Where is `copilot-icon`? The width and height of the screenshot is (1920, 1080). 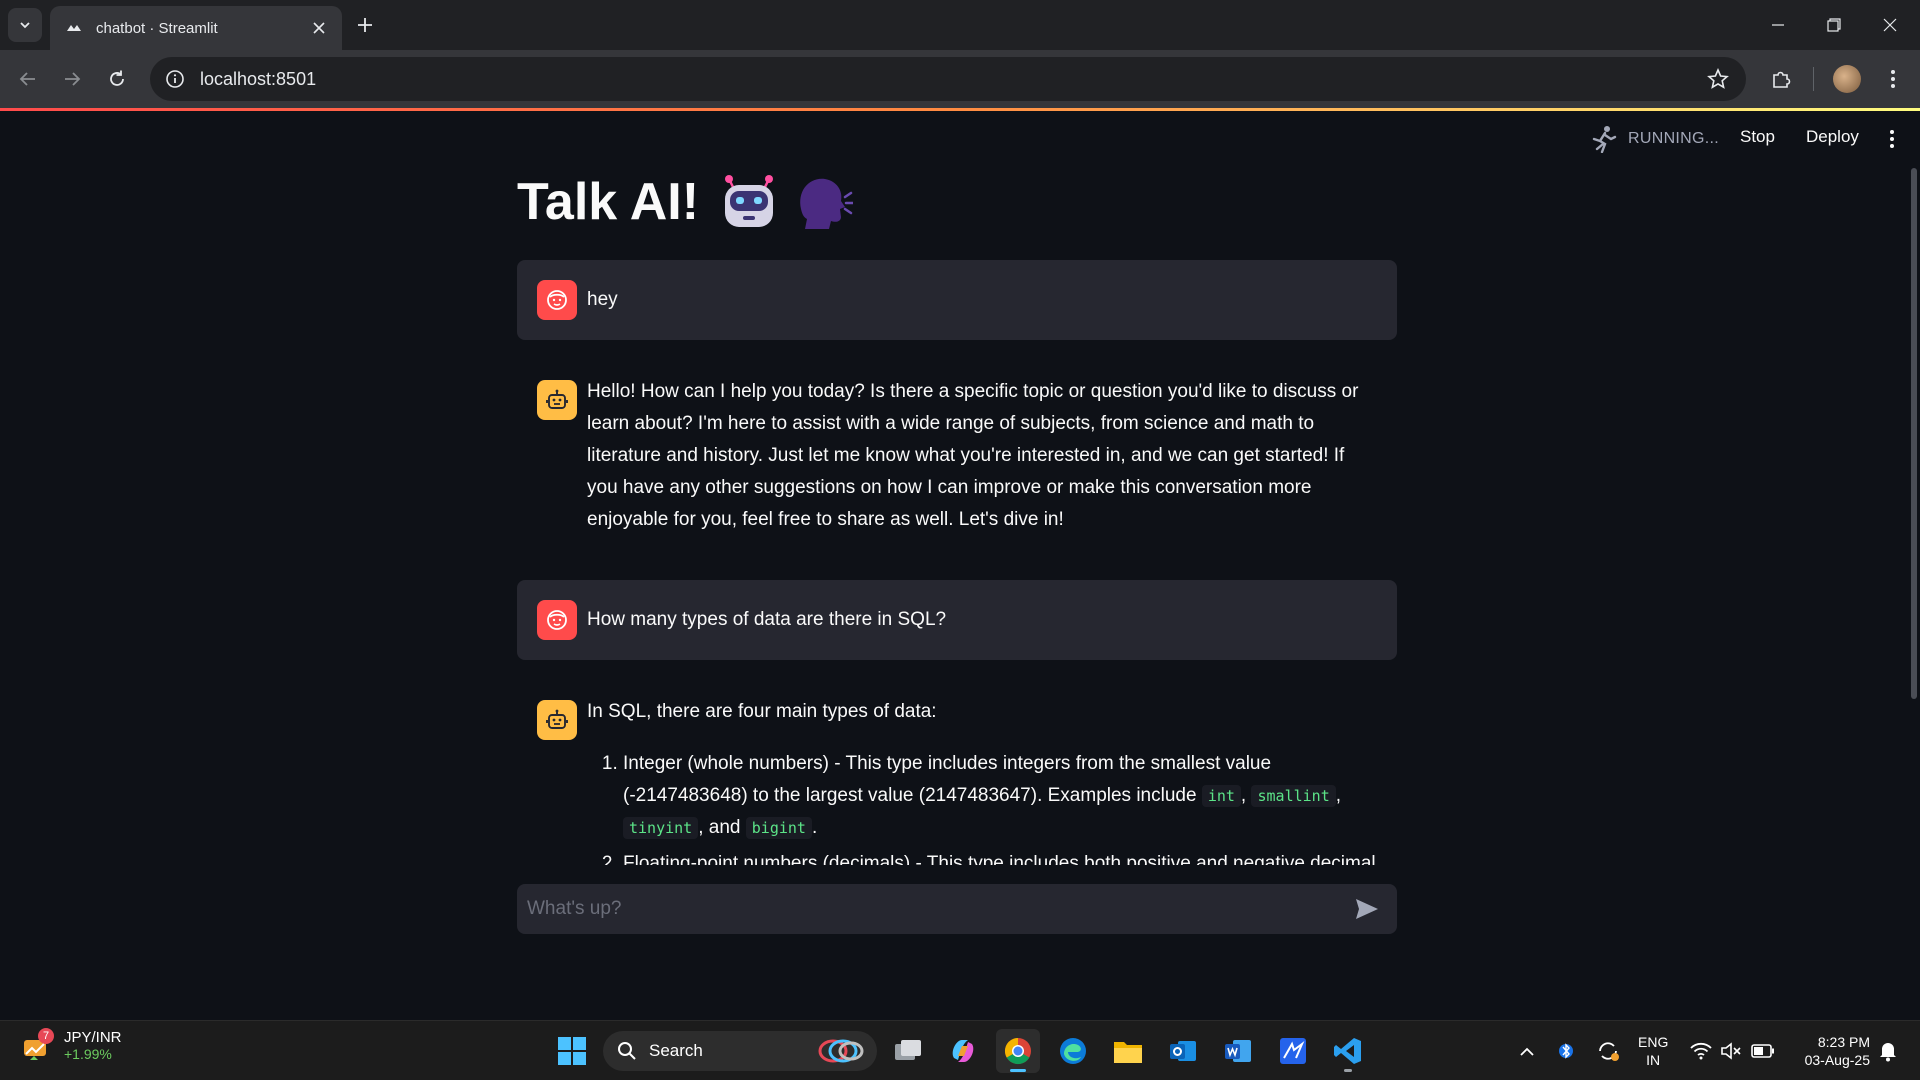 copilot-icon is located at coordinates (963, 1051).